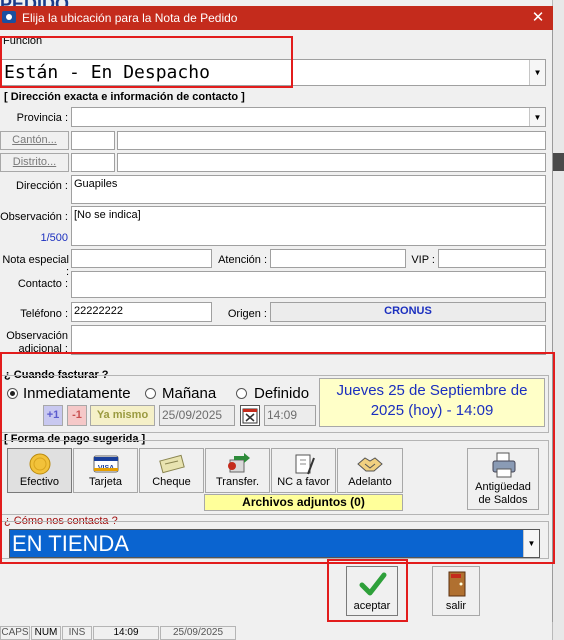  What do you see at coordinates (46, 633) in the screenshot?
I see `status-num: NUM` at bounding box center [46, 633].